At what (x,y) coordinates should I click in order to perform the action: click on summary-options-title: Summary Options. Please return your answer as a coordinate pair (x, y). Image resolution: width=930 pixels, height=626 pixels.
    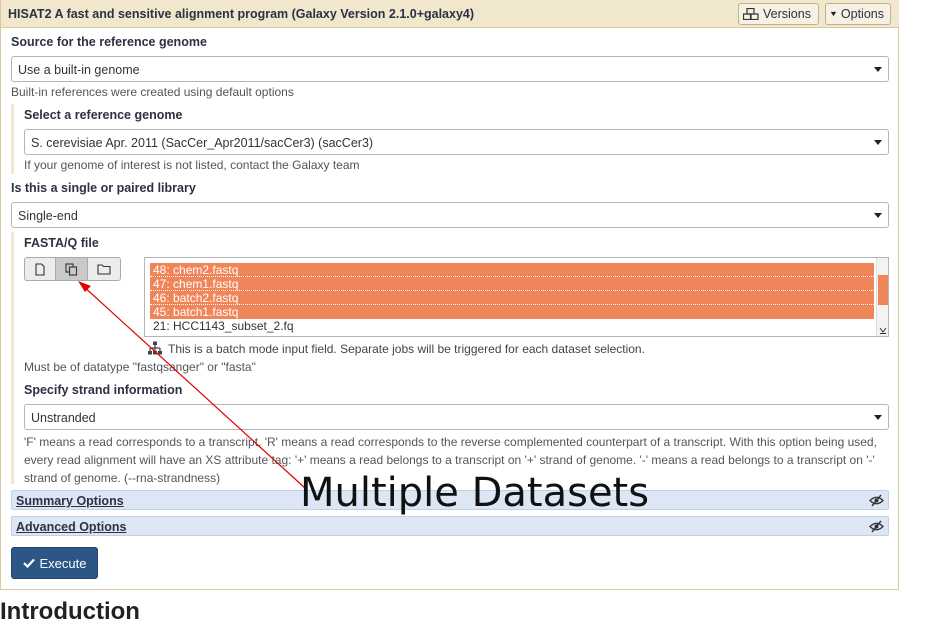
    Looking at the image, I should click on (70, 501).